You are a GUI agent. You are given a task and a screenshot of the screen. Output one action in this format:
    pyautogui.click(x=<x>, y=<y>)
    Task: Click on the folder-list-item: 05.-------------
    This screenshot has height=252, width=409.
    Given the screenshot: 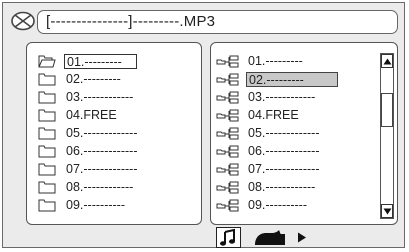 What is the action you would take?
    pyautogui.click(x=89, y=133)
    